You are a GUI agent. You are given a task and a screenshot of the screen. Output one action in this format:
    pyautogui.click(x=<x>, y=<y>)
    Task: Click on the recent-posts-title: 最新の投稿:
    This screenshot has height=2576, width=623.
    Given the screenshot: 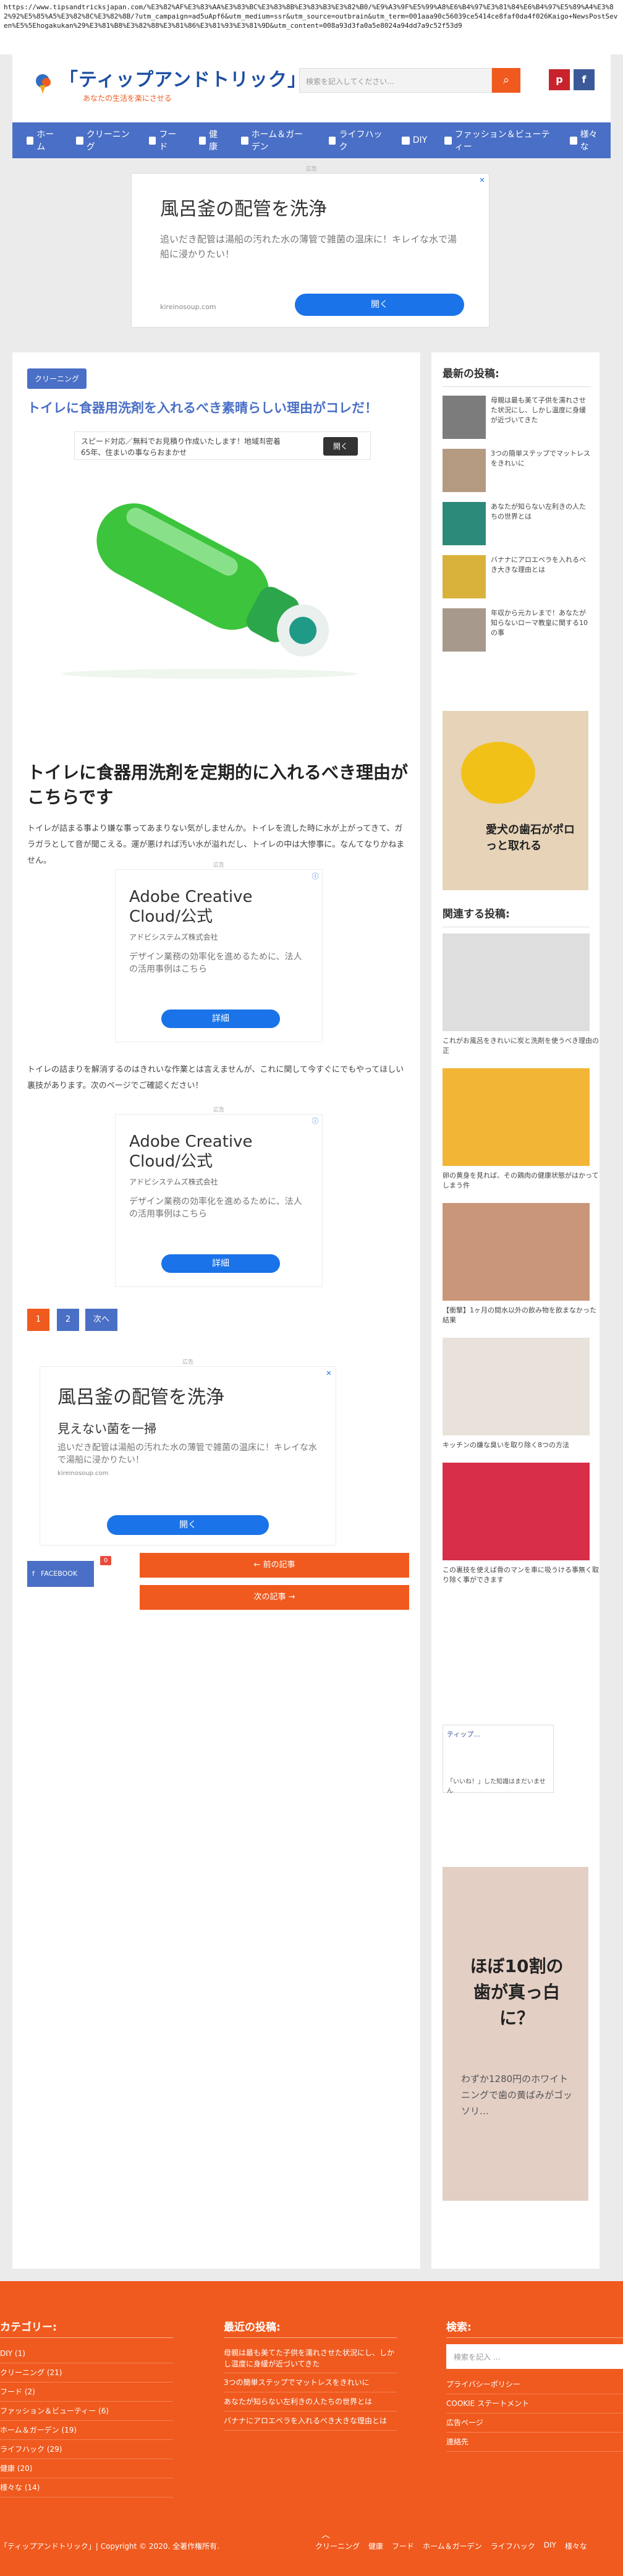 What is the action you would take?
    pyautogui.click(x=517, y=376)
    